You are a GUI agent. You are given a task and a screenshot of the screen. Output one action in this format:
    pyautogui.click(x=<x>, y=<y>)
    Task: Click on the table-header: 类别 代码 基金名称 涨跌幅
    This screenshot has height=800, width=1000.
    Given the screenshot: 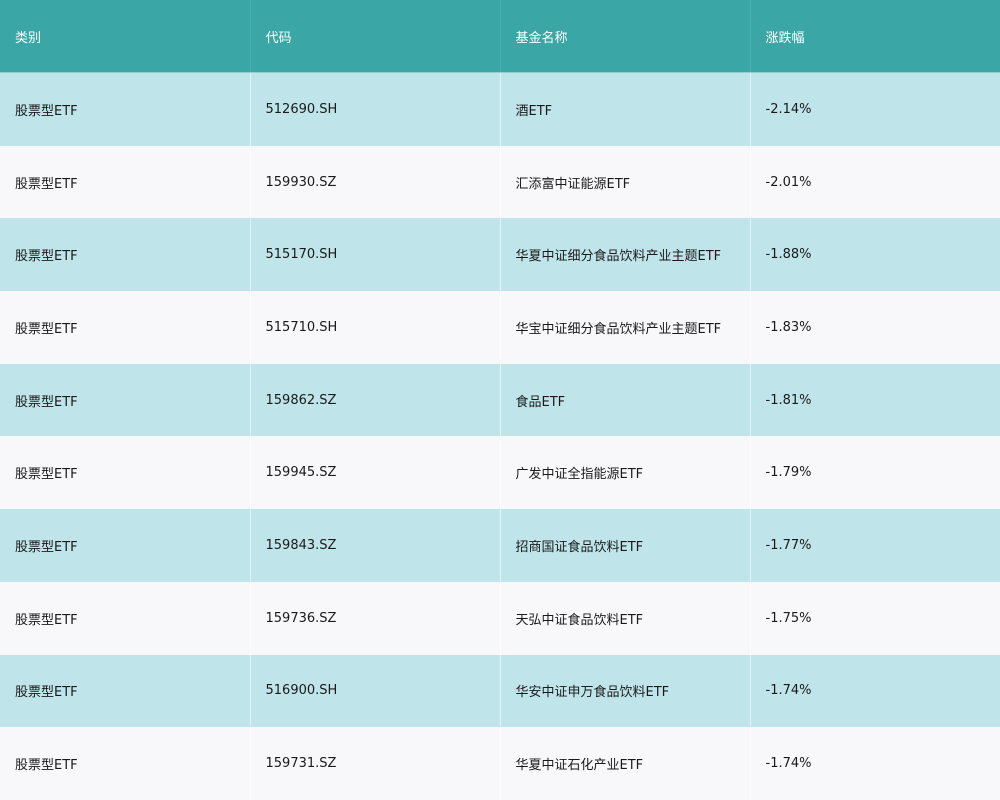 What is the action you would take?
    pyautogui.click(x=500, y=36)
    